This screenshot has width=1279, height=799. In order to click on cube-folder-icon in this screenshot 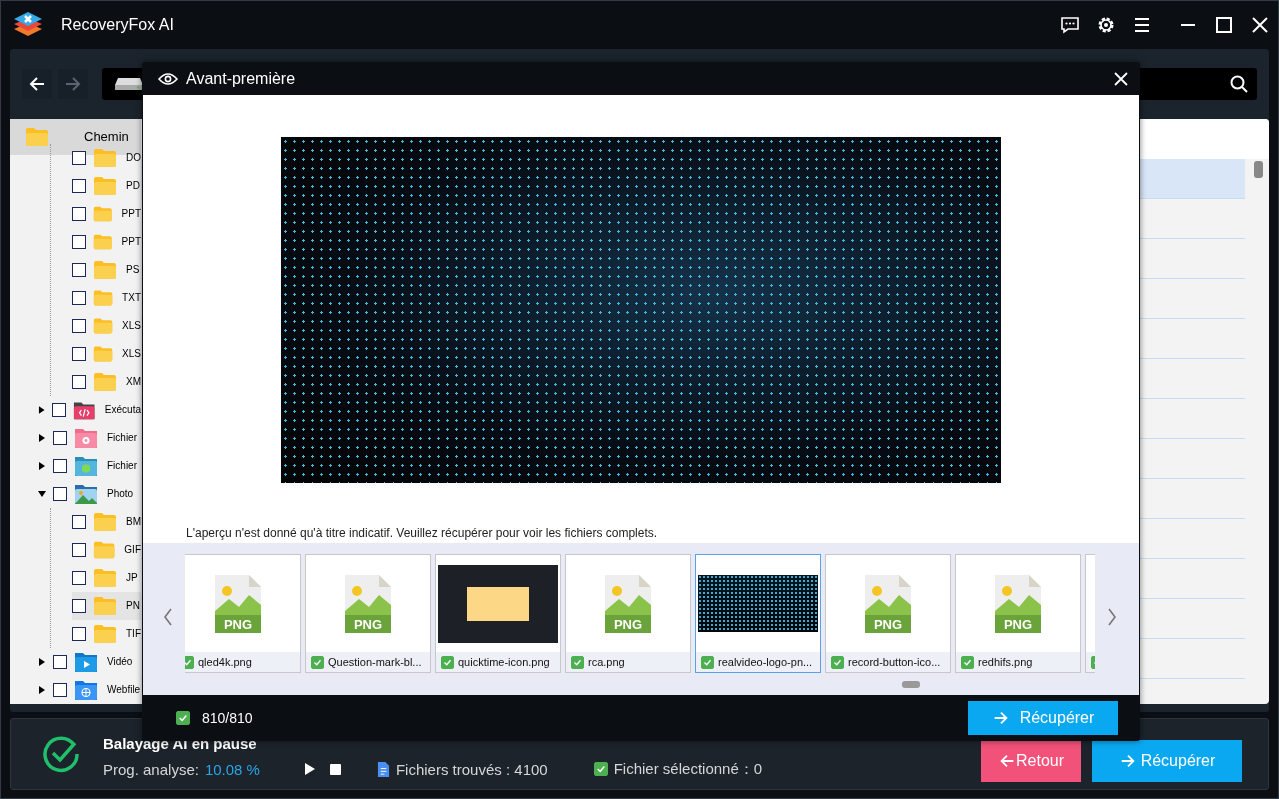, I will do `click(86, 465)`.